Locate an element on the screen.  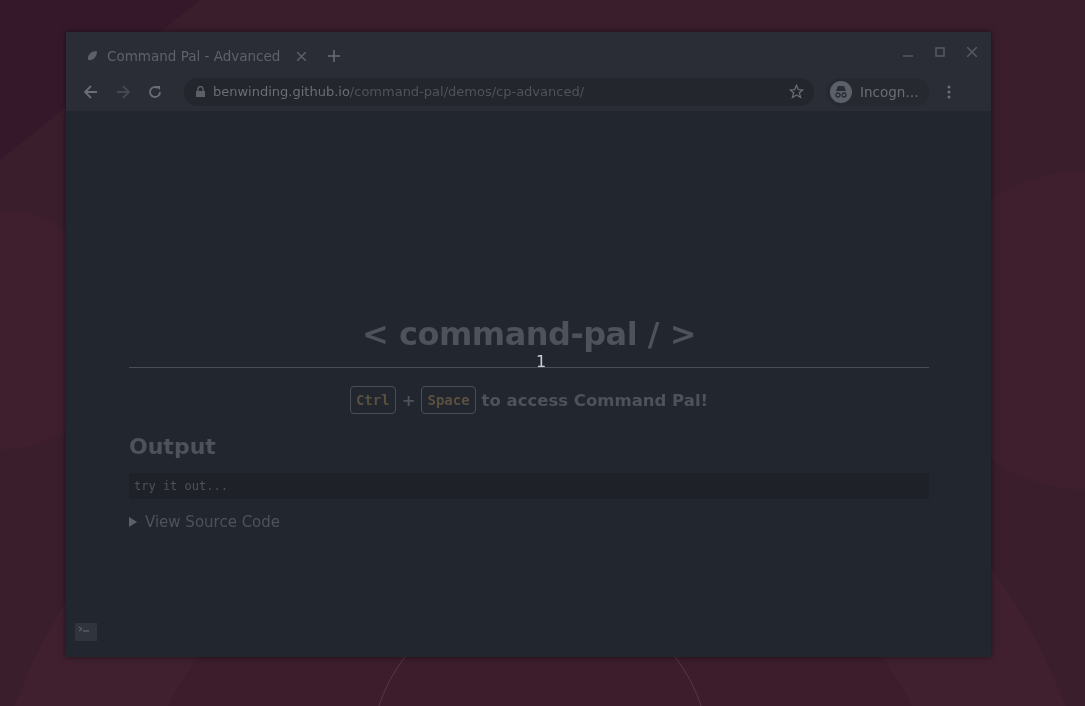
incognito-icon is located at coordinates (841, 91).